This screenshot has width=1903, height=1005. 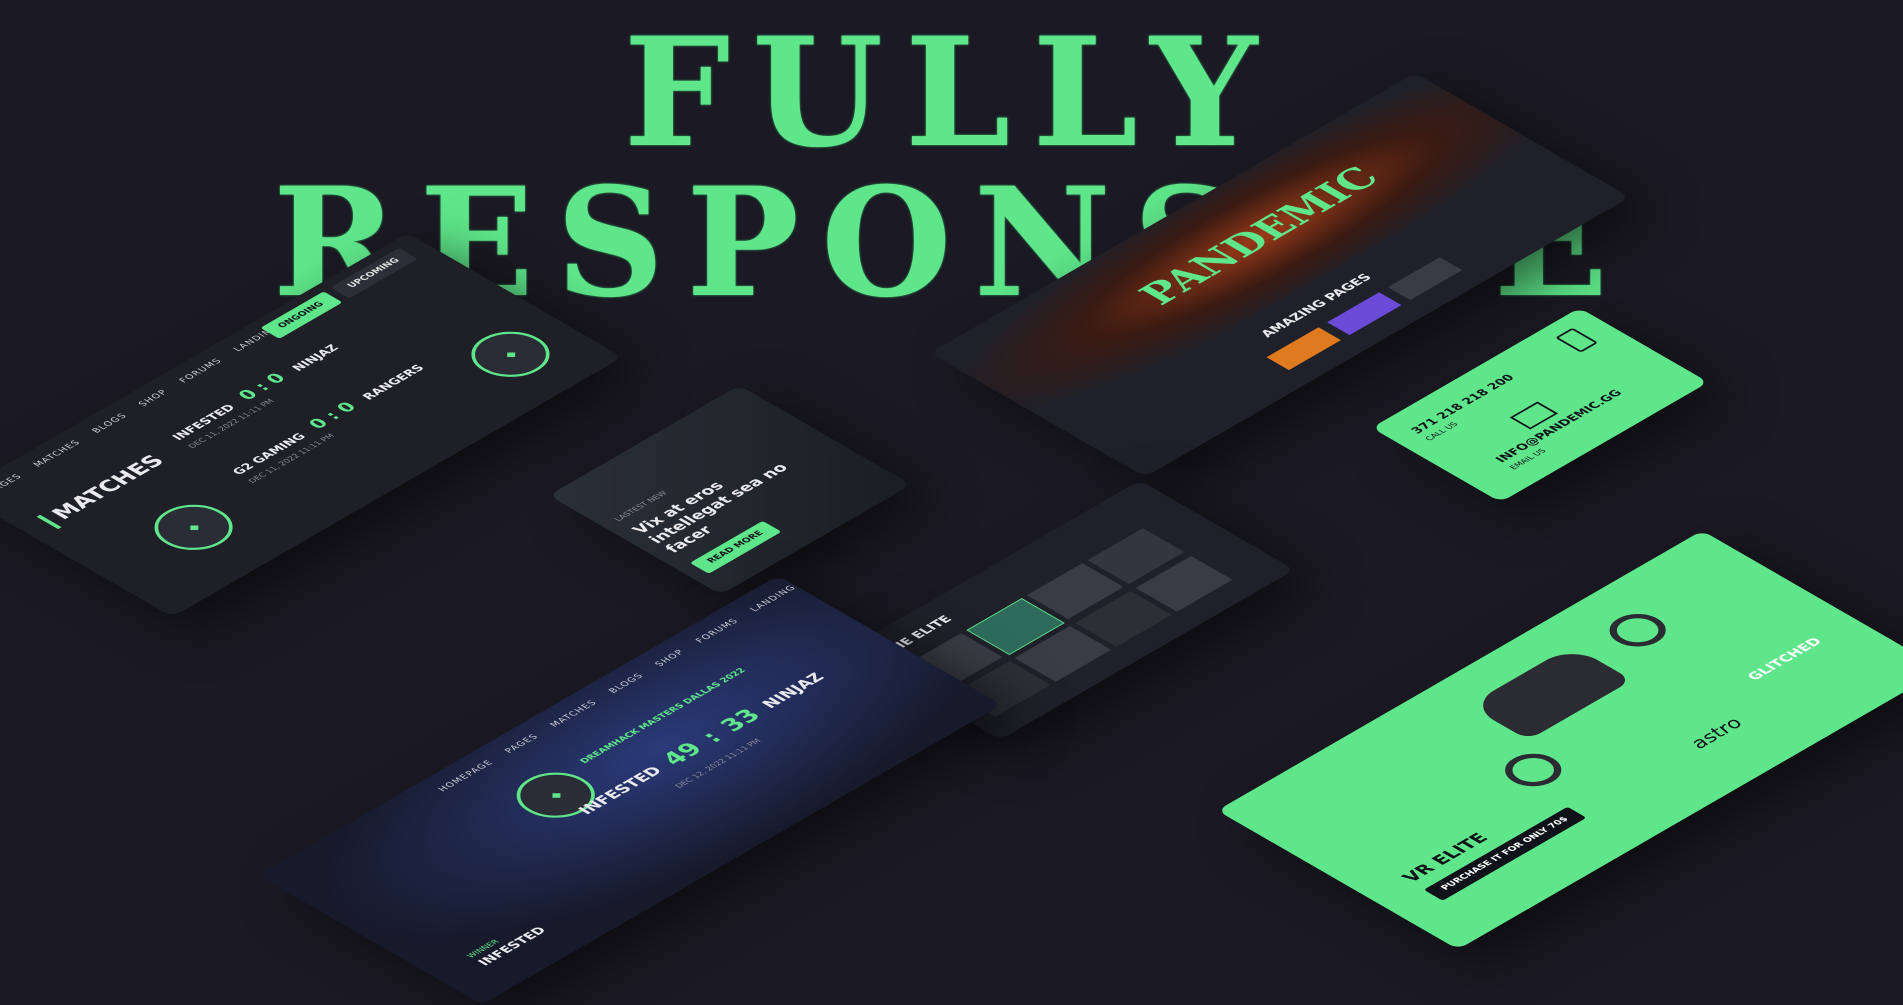 What do you see at coordinates (1425, 279) in the screenshot?
I see `page-thumbnail` at bounding box center [1425, 279].